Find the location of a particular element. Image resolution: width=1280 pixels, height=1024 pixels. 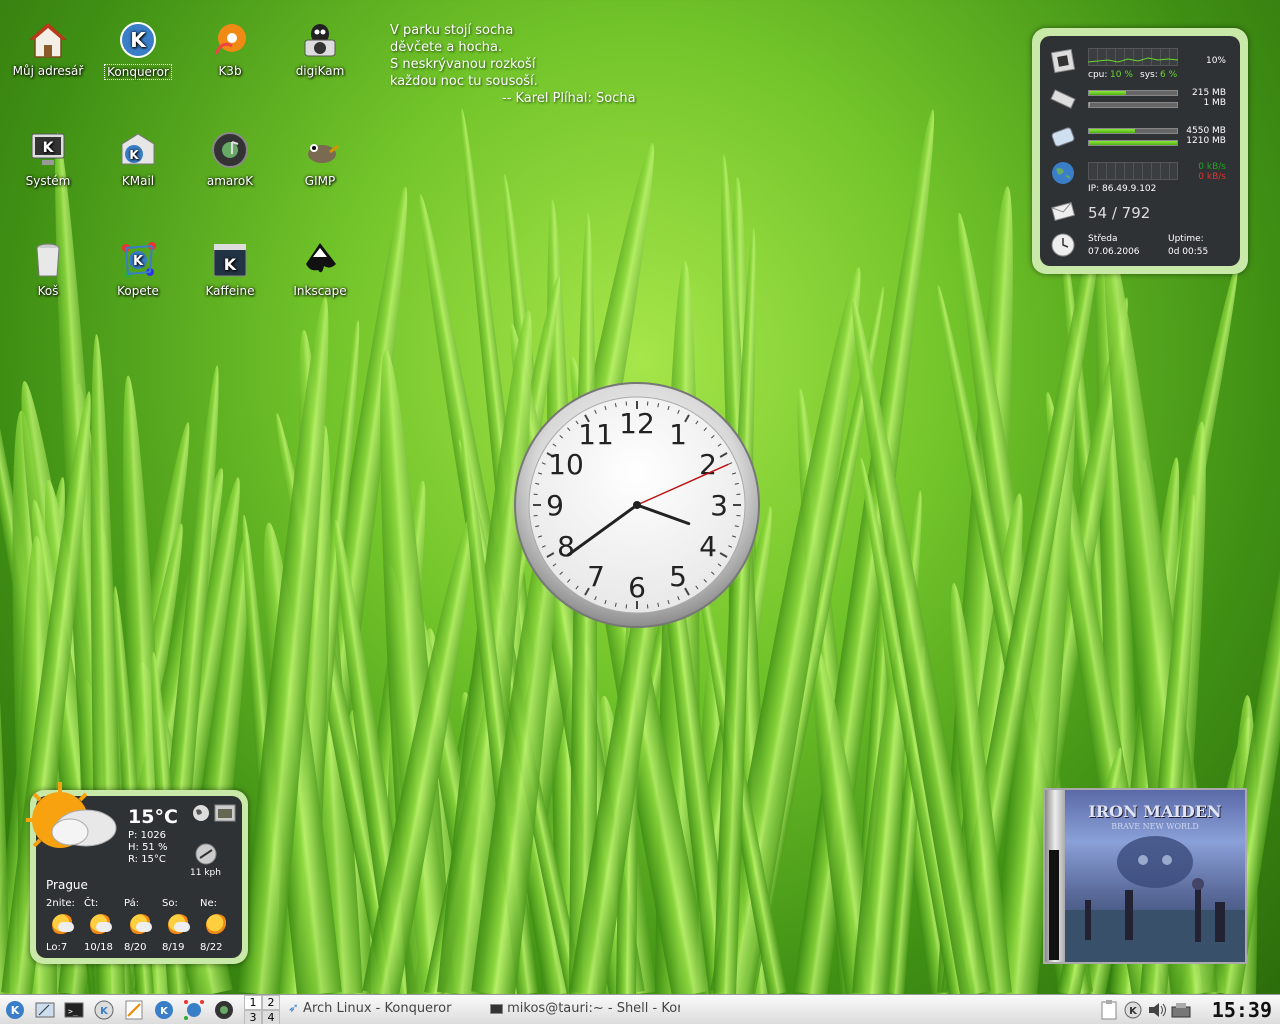

desktop-icon-amarok: amaroK is located at coordinates (230, 159).